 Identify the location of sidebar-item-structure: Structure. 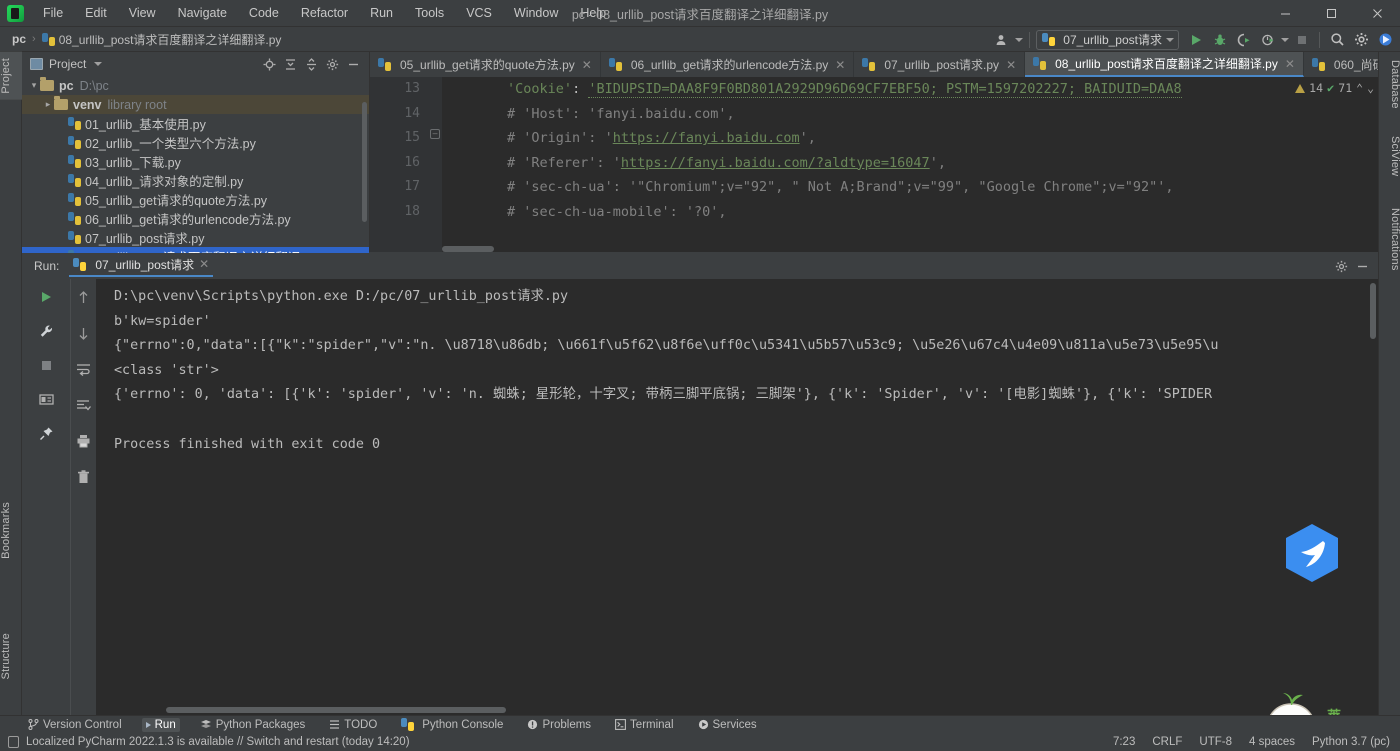
(11, 656).